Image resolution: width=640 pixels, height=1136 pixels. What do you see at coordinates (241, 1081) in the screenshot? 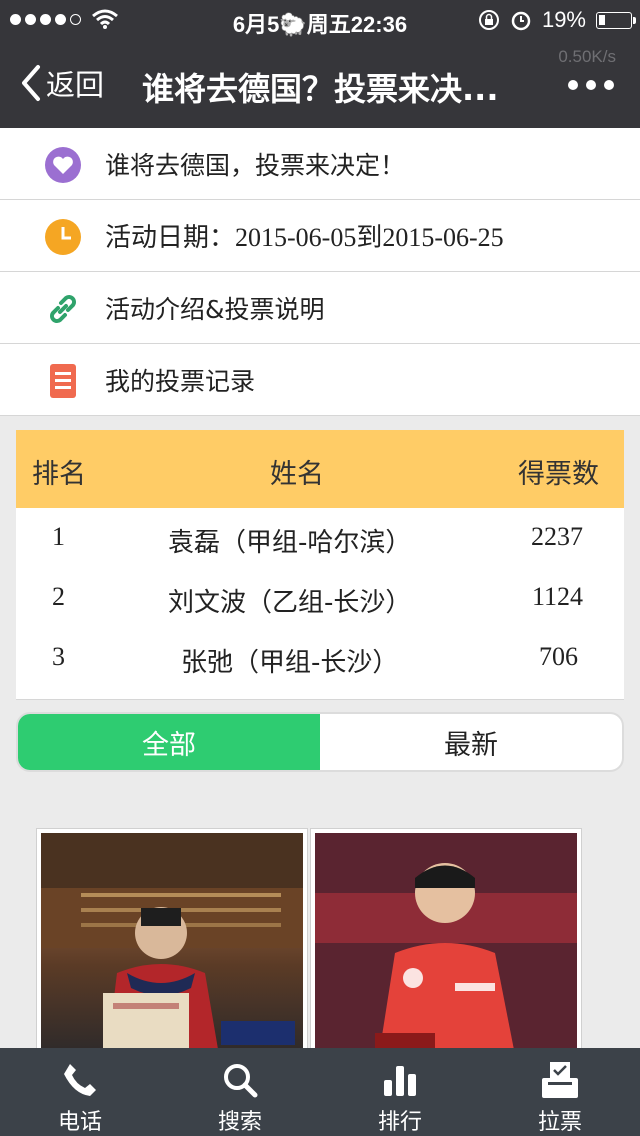
I see `search-icon` at bounding box center [241, 1081].